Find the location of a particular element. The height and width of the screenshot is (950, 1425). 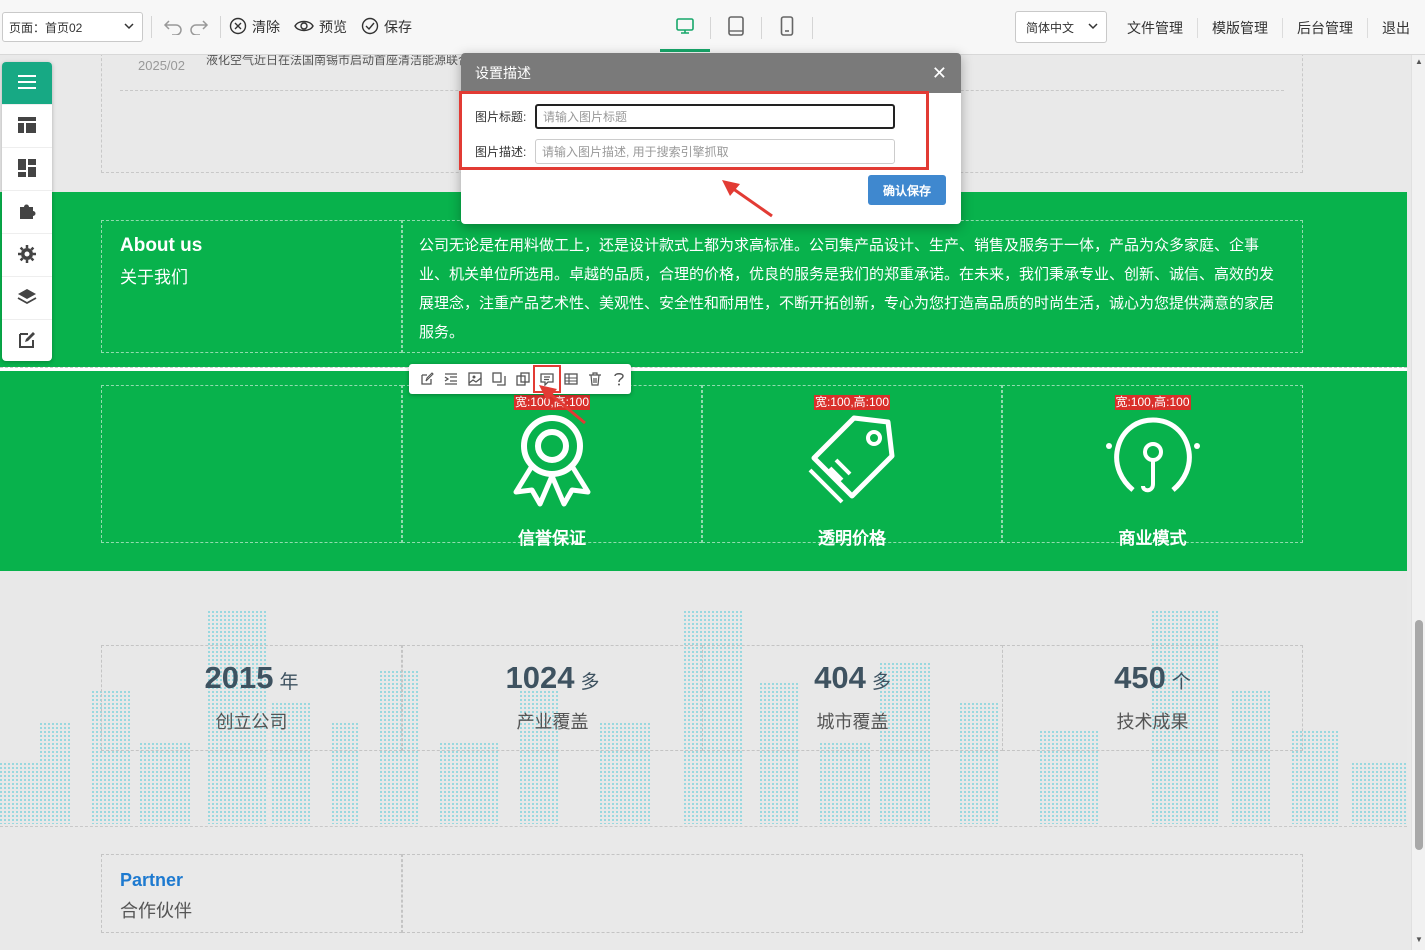

set-description-icon is located at coordinates (547, 379).